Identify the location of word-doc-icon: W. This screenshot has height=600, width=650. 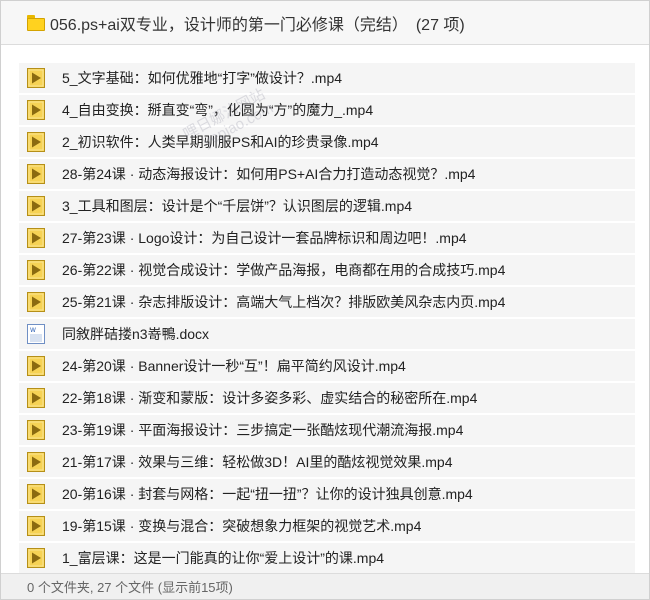
(36, 334).